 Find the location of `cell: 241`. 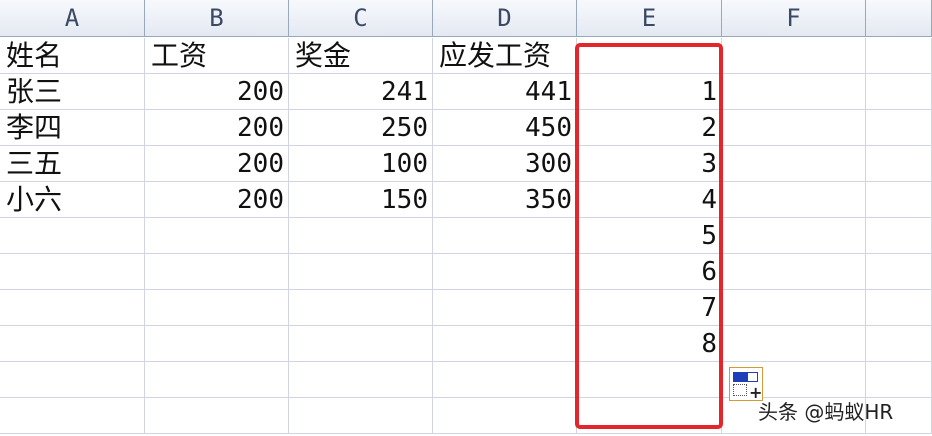

cell: 241 is located at coordinates (361, 92).